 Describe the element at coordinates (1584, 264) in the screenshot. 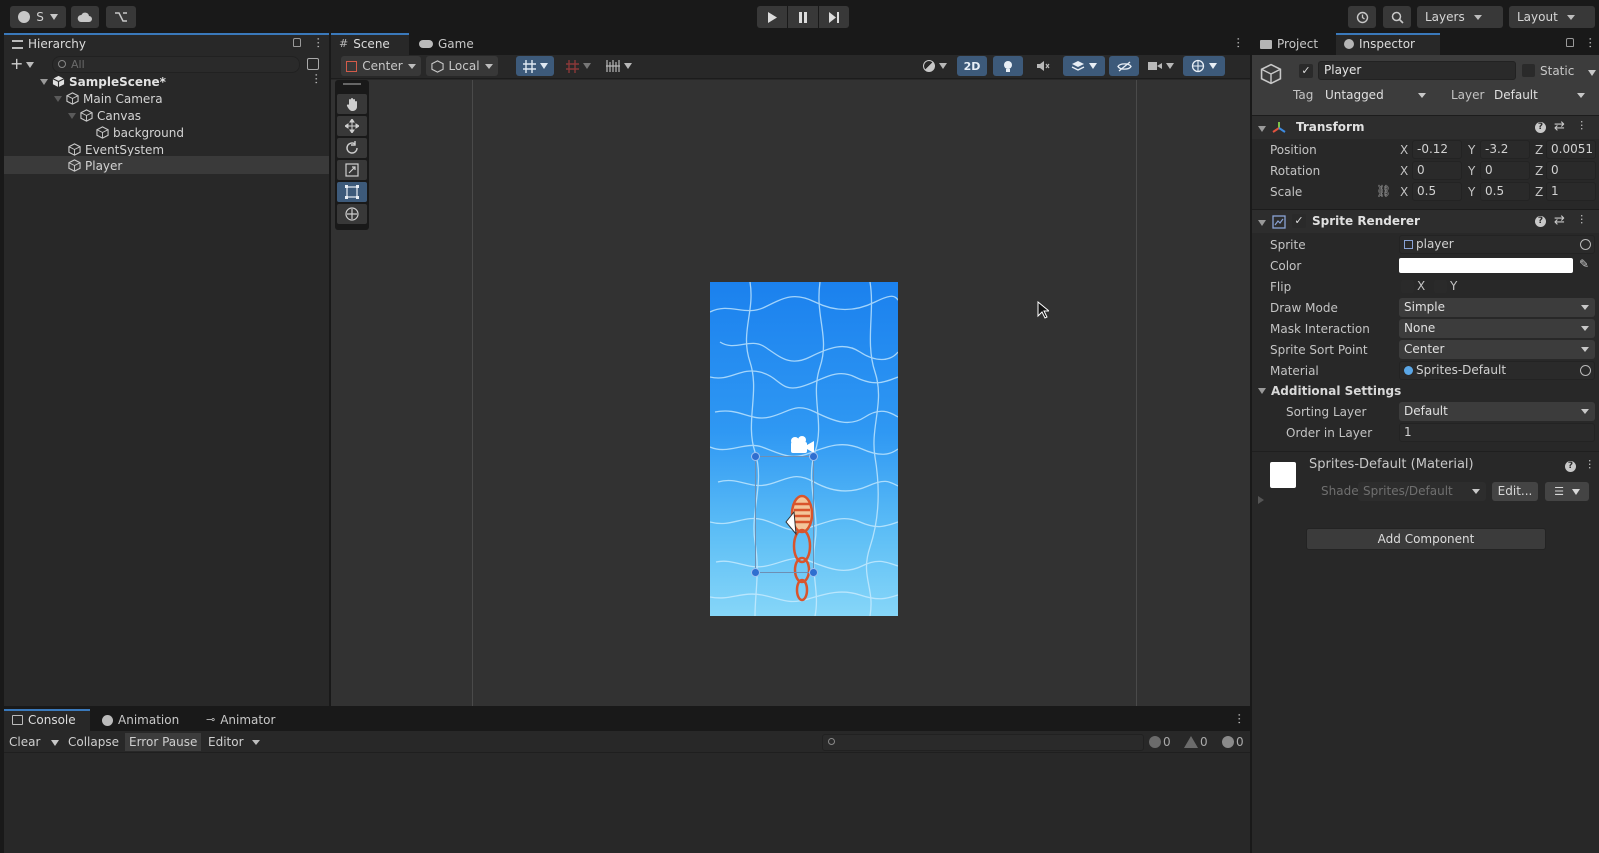

I see `eyedropper-icon: ✎` at that location.